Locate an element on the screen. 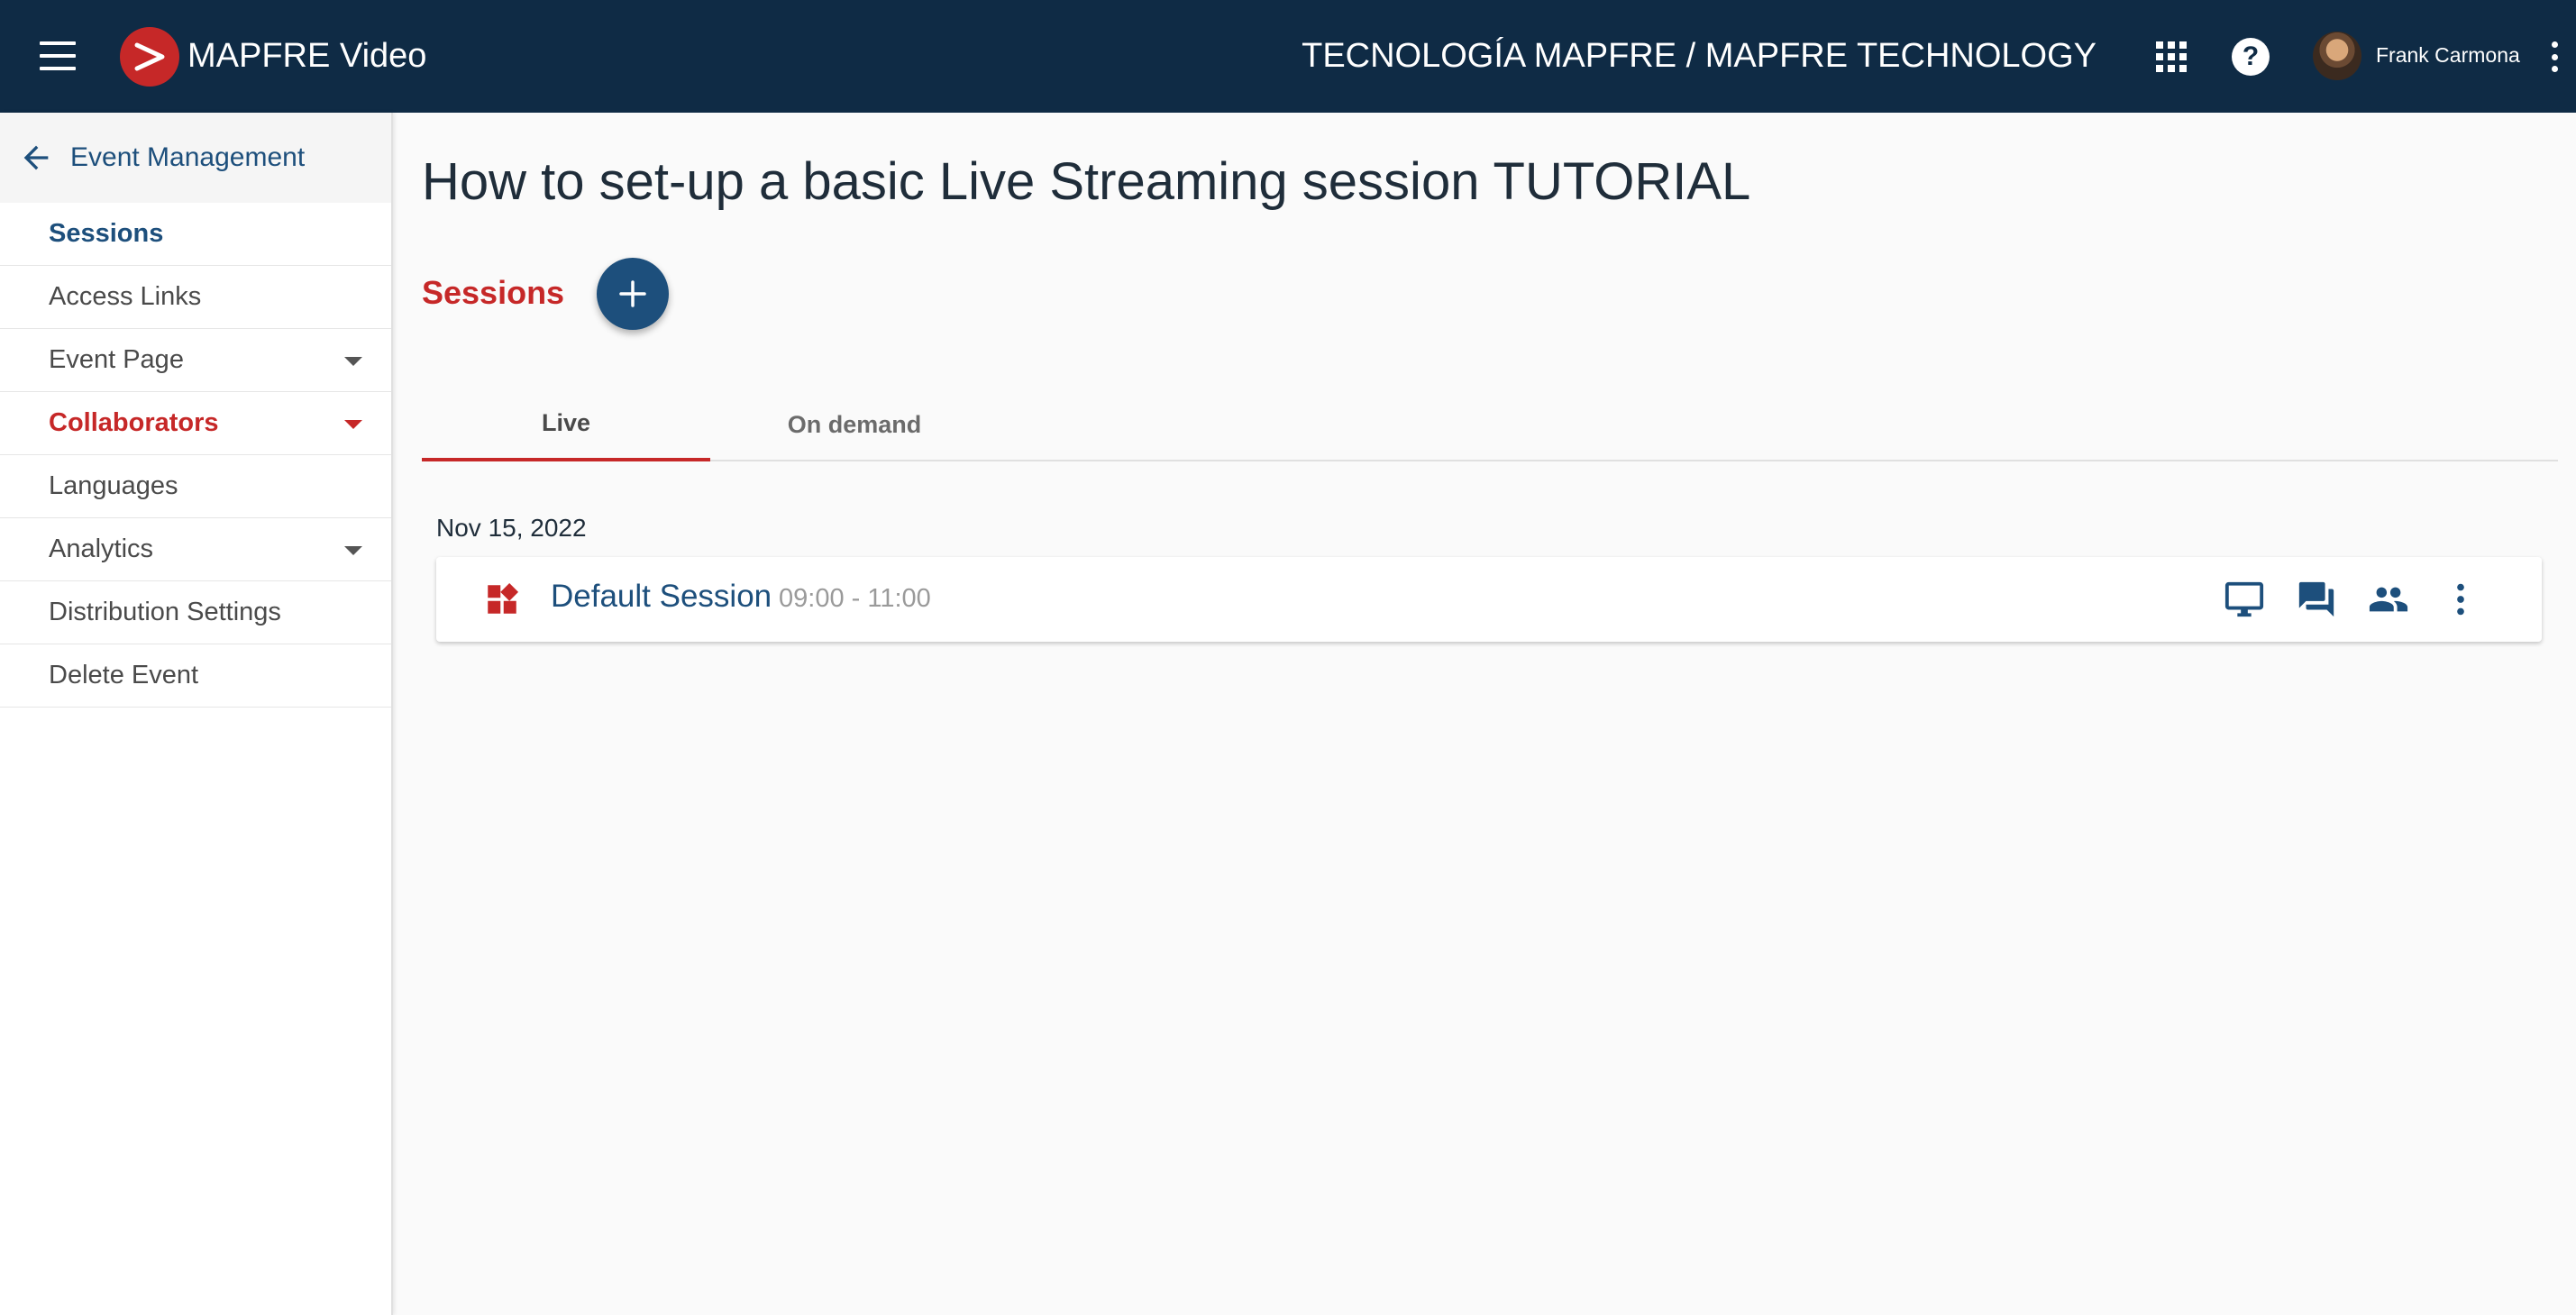  monitor-icon is located at coordinates (2244, 599).